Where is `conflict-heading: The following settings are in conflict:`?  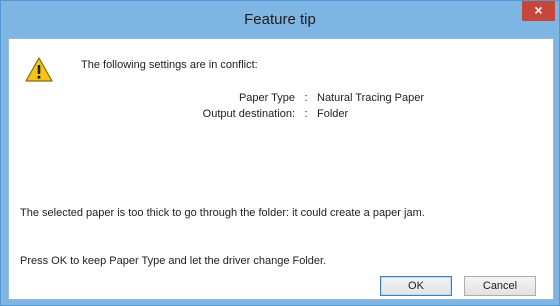 conflict-heading: The following settings are in conflict: is located at coordinates (169, 65).